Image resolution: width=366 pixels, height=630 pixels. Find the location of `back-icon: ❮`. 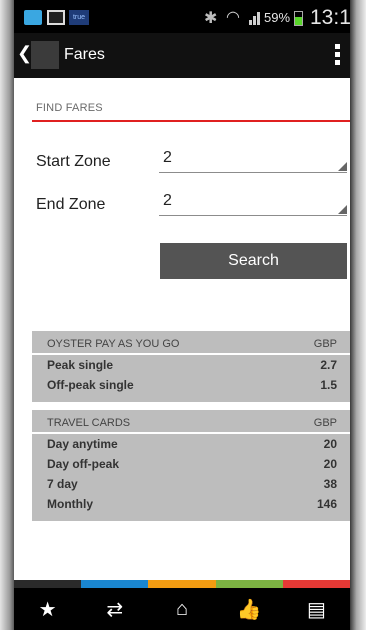

back-icon: ❮ is located at coordinates (24, 53).